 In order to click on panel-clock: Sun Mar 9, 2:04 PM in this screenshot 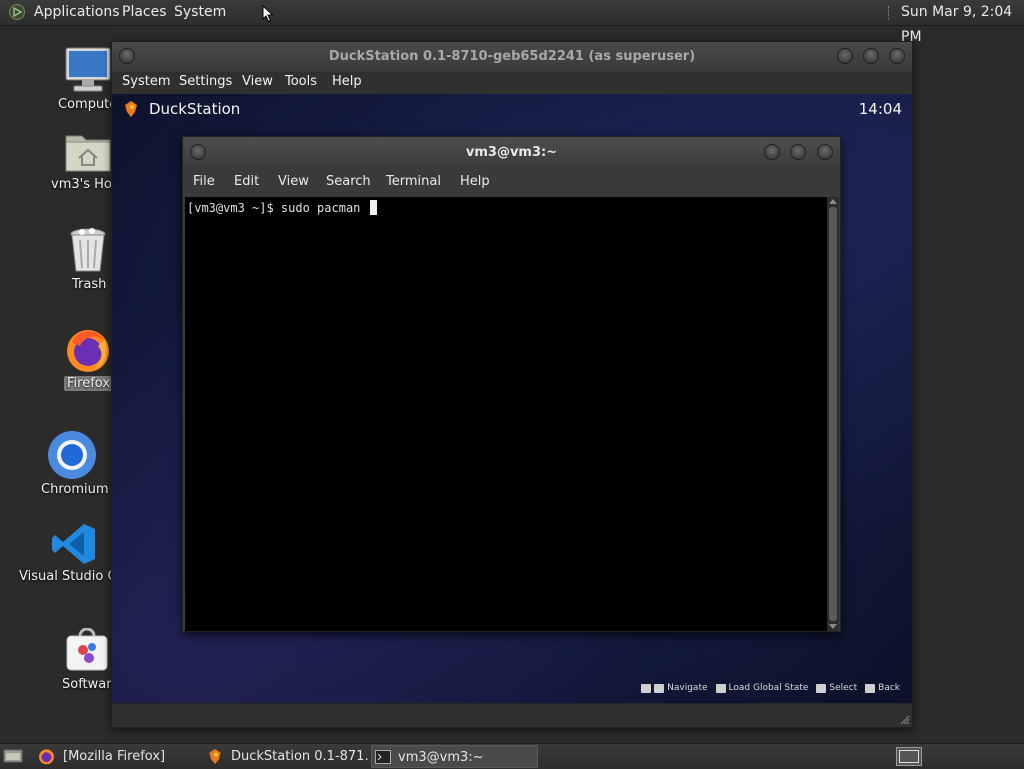, I will do `click(962, 22)`.